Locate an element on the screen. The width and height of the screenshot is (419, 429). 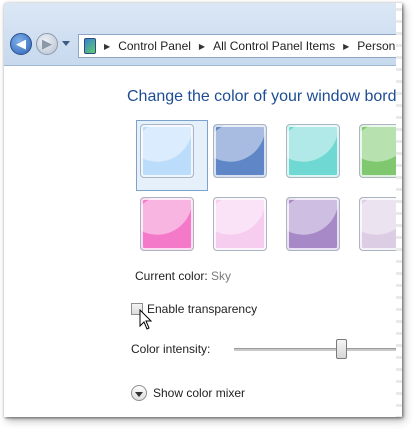
current-color-row: Current color: Sky is located at coordinates (183, 276).